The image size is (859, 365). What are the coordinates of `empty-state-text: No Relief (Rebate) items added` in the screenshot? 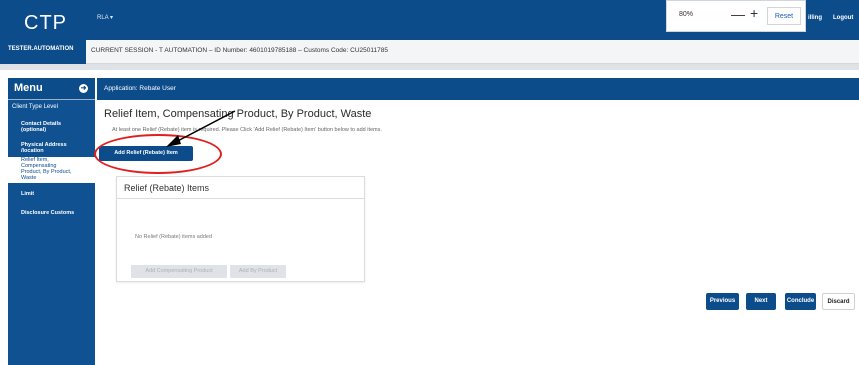 It's located at (174, 237).